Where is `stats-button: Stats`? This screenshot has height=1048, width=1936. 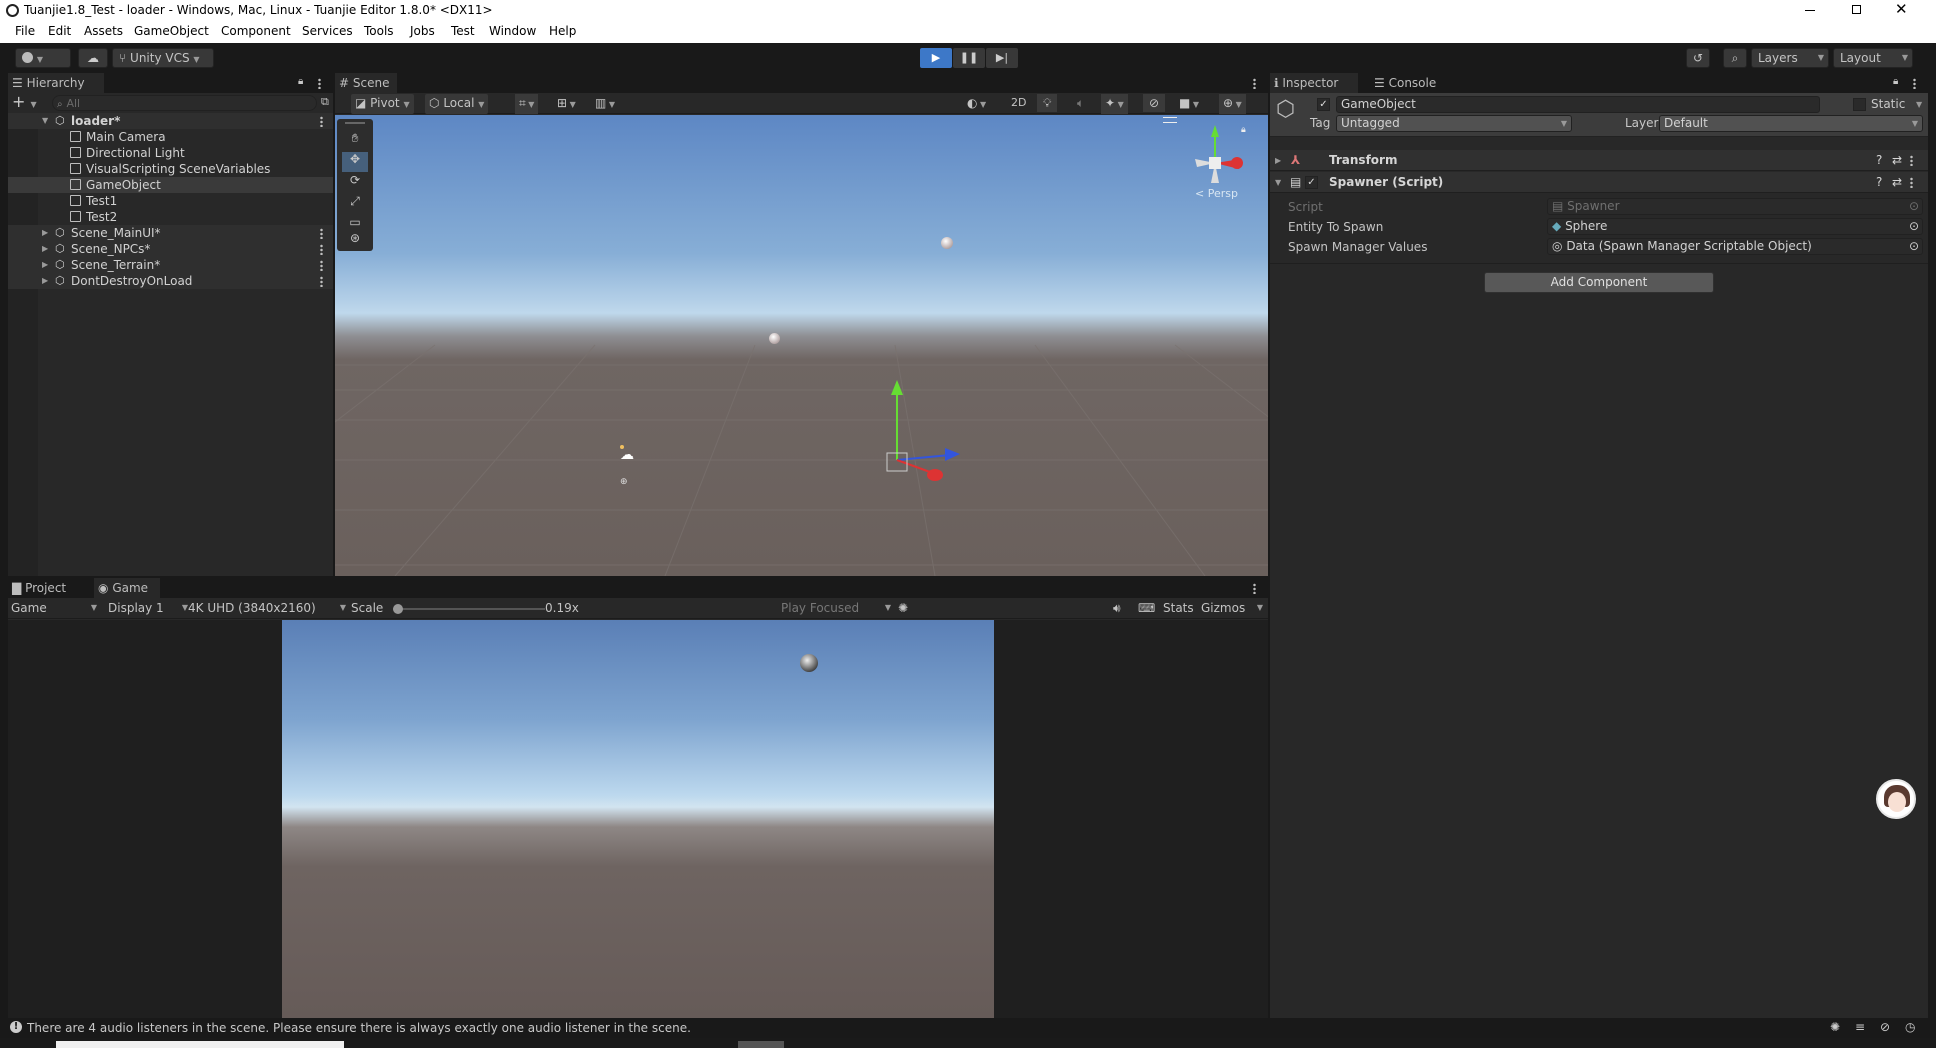 stats-button: Stats is located at coordinates (1178, 608).